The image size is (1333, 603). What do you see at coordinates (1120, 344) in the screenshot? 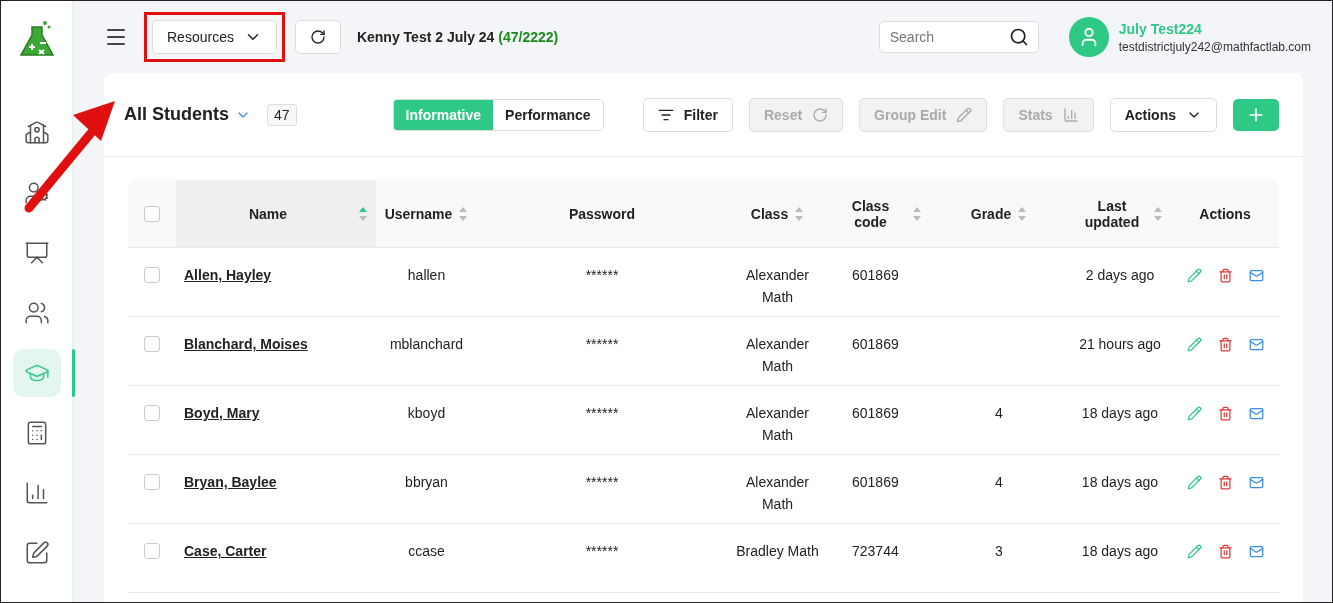
I see `table-cell-text: 21 hours ago` at bounding box center [1120, 344].